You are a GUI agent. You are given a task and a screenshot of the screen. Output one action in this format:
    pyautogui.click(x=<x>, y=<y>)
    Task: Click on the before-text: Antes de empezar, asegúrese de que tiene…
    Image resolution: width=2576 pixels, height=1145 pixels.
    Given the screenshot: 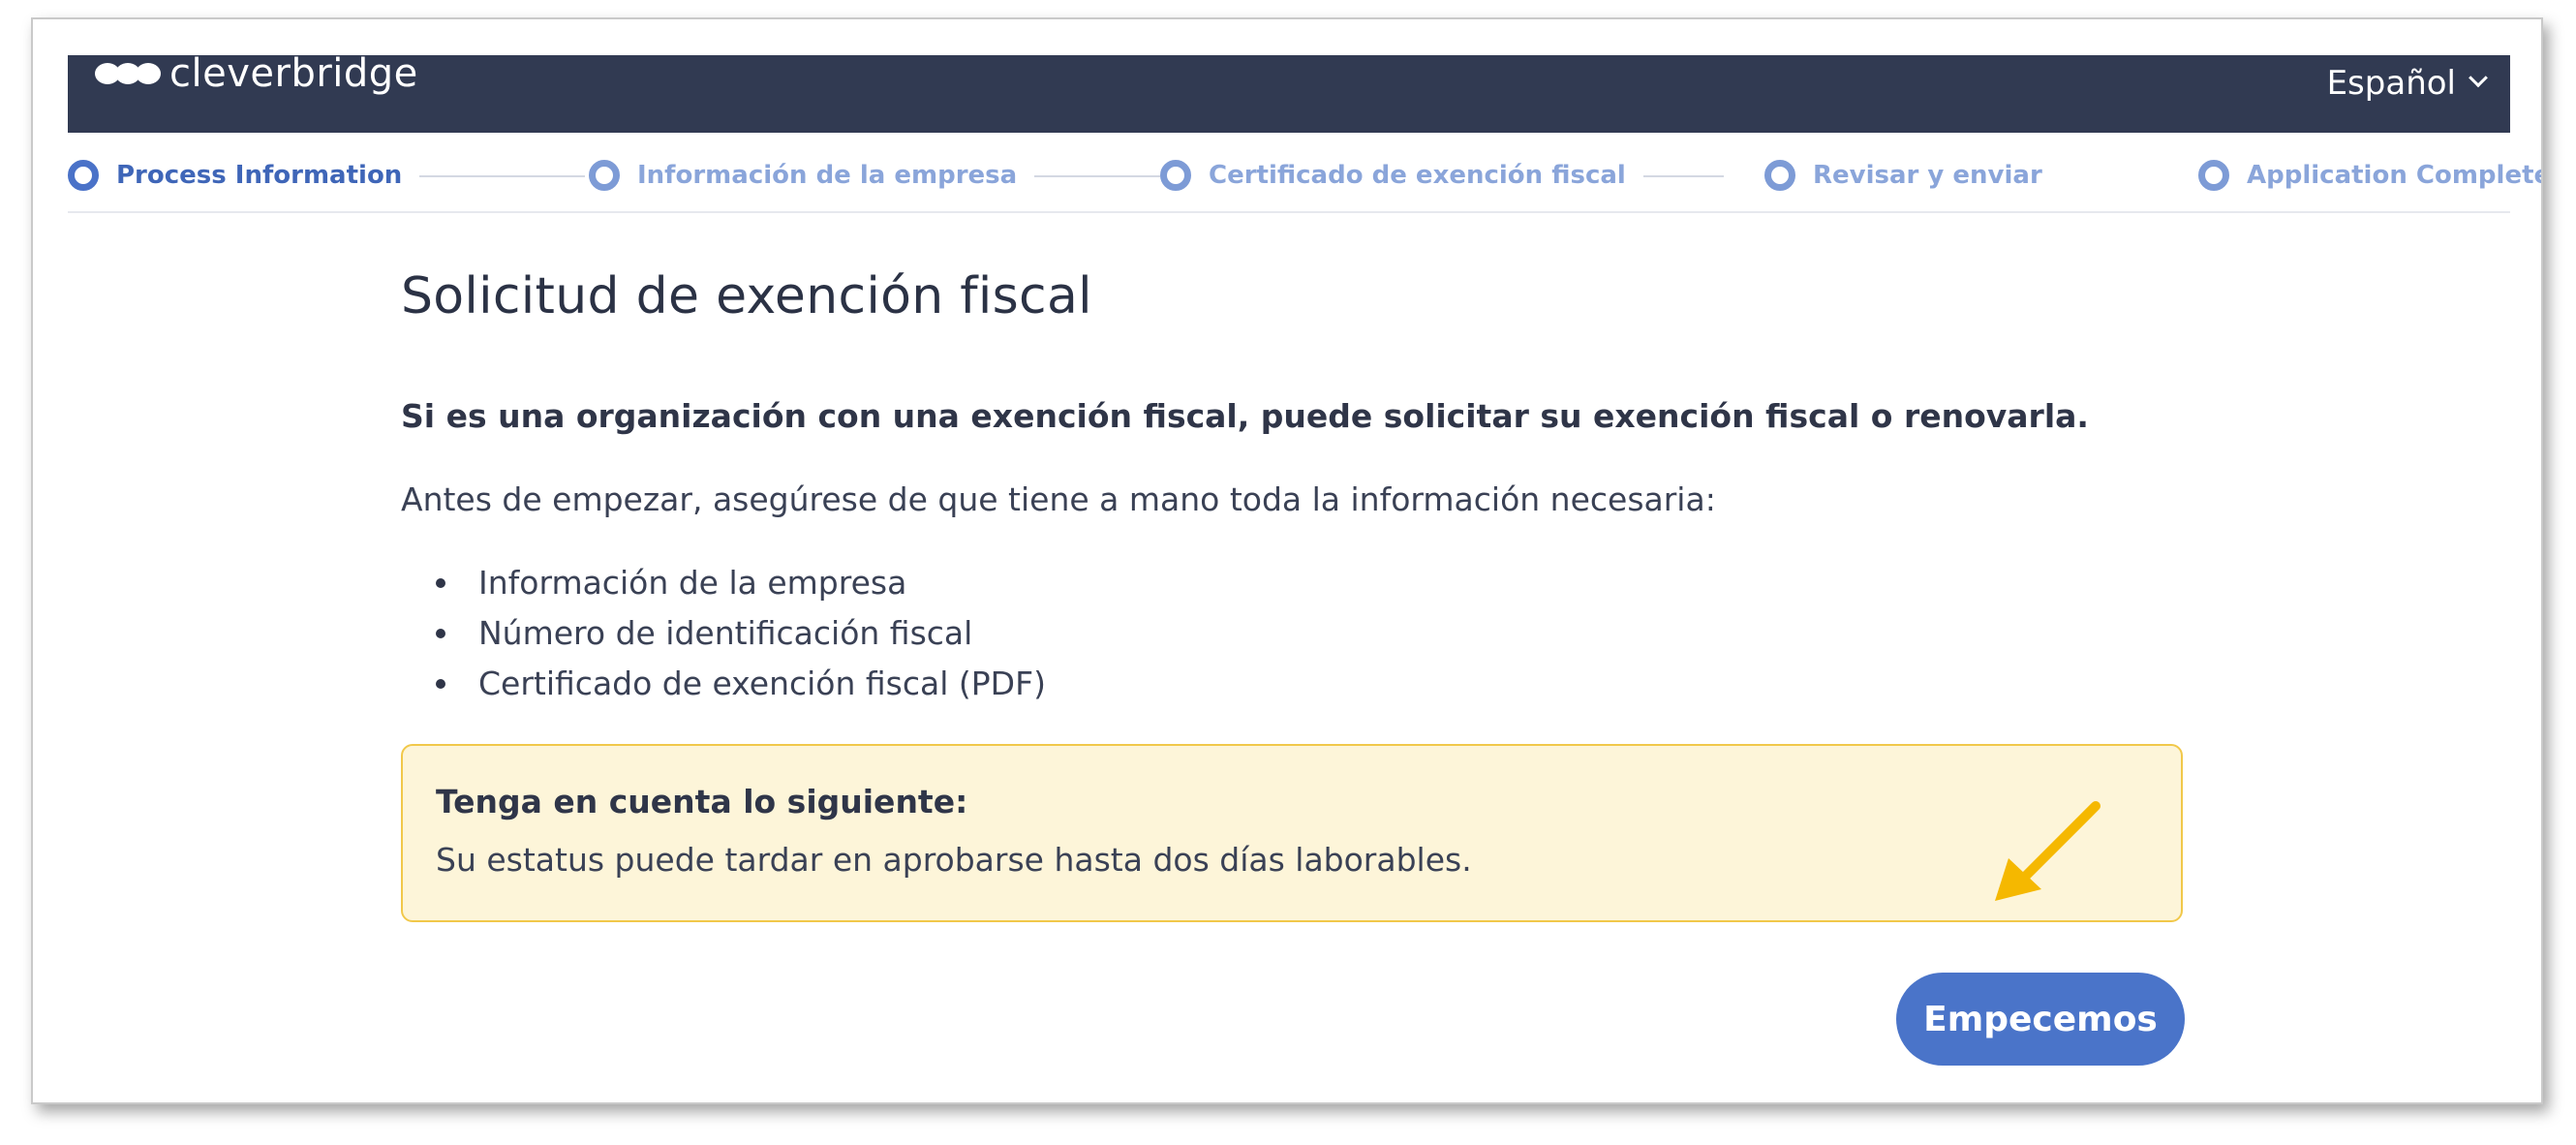 What is the action you would take?
    pyautogui.click(x=1058, y=499)
    